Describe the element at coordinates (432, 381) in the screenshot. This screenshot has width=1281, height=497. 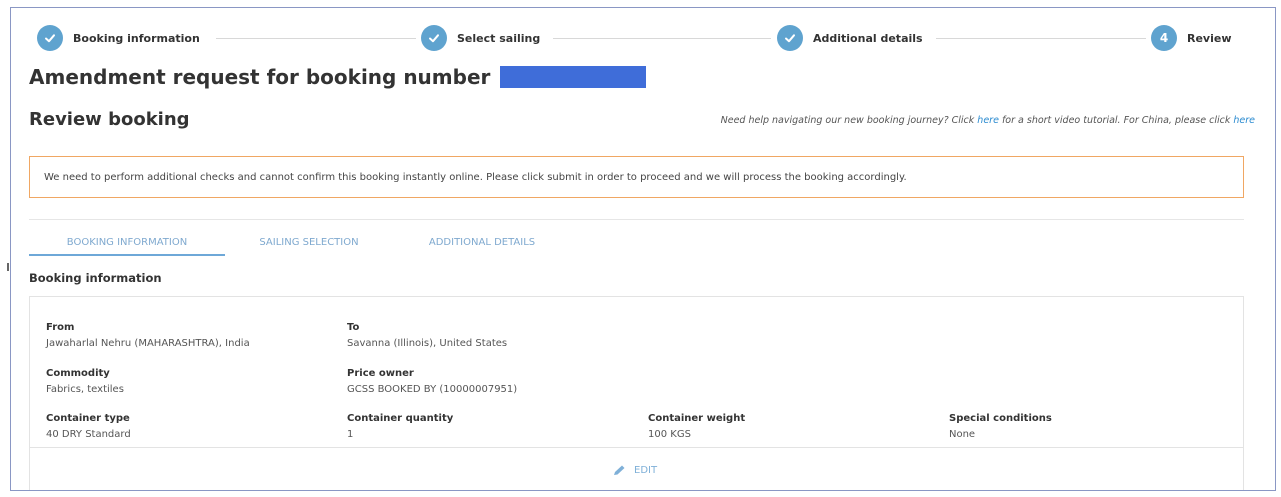
I see `field-price-owner: Price owner GCSS BOOKED BY (10000007951)` at that location.